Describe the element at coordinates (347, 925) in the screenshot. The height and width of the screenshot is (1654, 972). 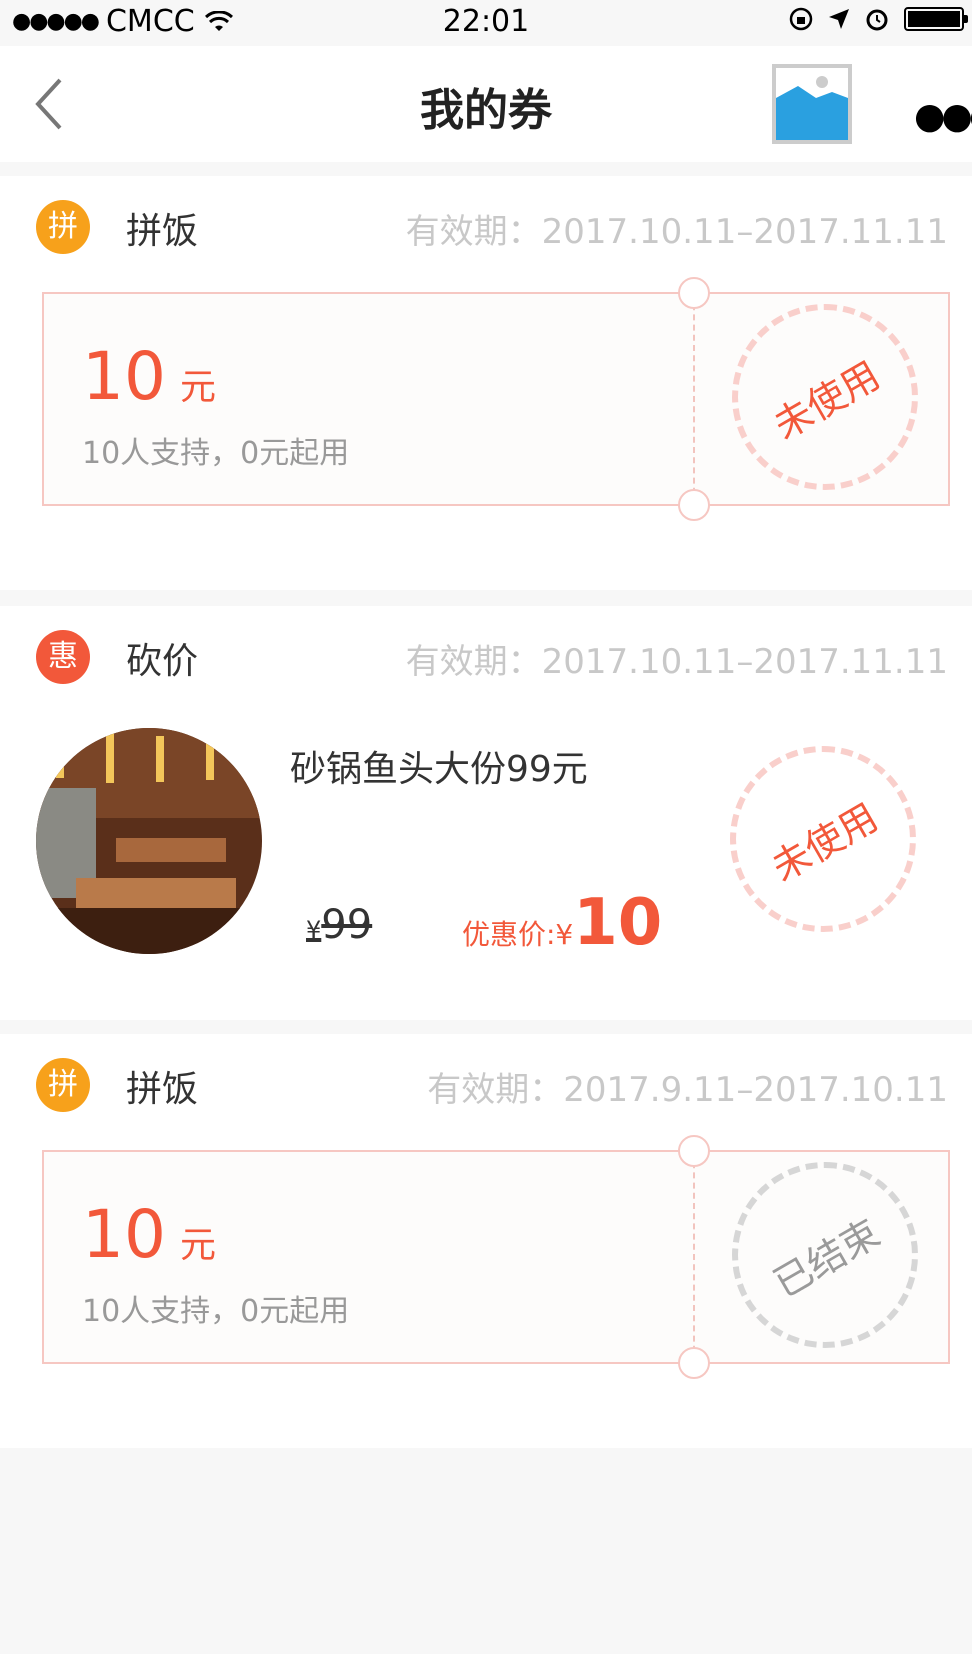
I see `original-price-value: 99` at that location.